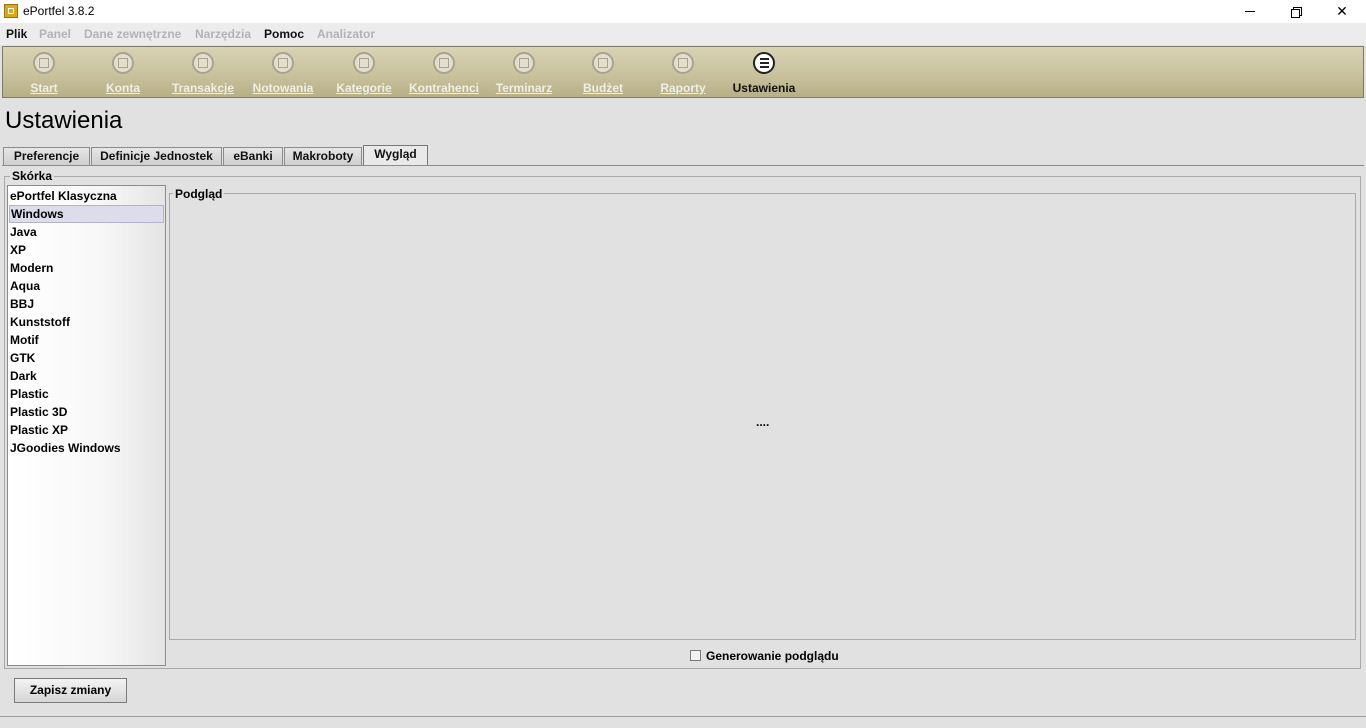 The height and width of the screenshot is (728, 1366). I want to click on toolbar-konta-button: Konta, so click(123, 72).